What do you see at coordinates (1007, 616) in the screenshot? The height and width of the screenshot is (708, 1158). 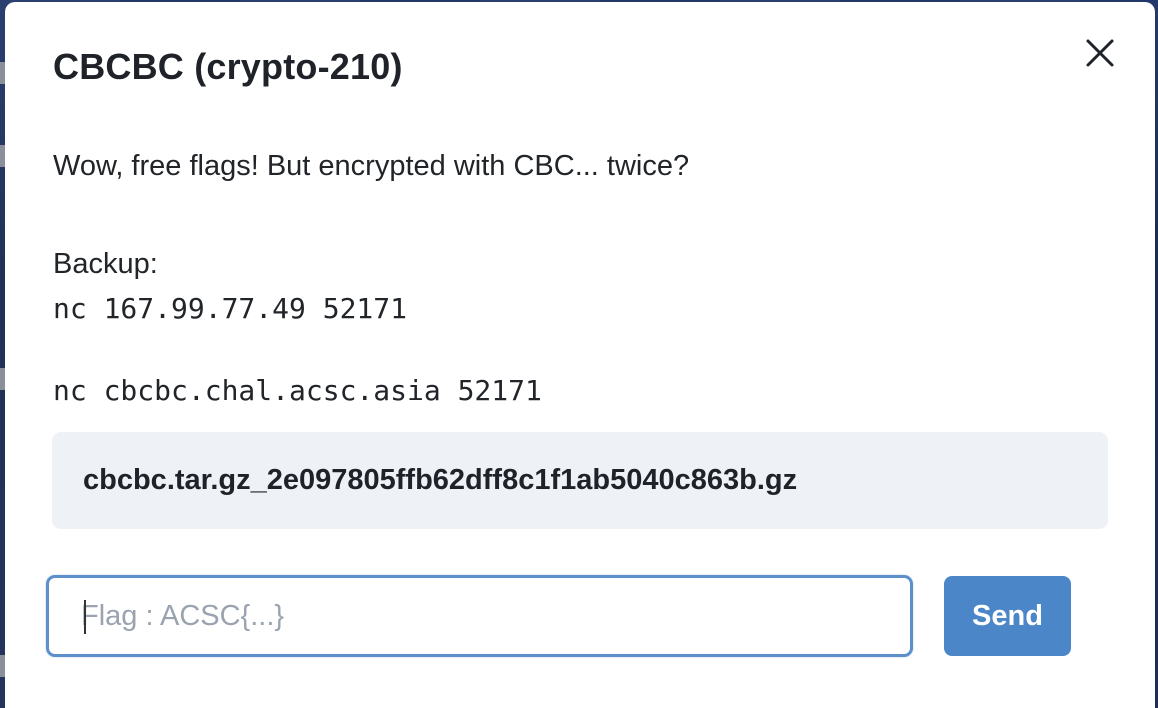 I see `send-button: Send` at bounding box center [1007, 616].